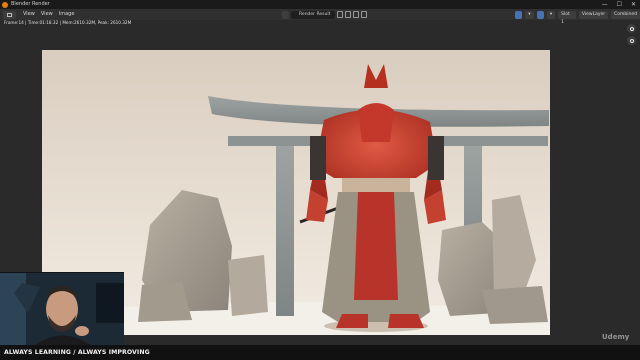 This screenshot has width=640, height=360. What do you see at coordinates (320, 4) in the screenshot?
I see `title-bar: Blender Render — ☐ ✕` at bounding box center [320, 4].